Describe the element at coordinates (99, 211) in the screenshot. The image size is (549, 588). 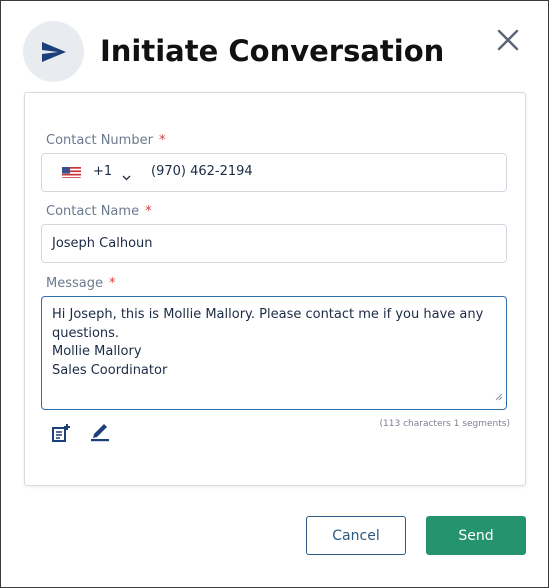
I see `contact-name-label: Contact Name *` at that location.